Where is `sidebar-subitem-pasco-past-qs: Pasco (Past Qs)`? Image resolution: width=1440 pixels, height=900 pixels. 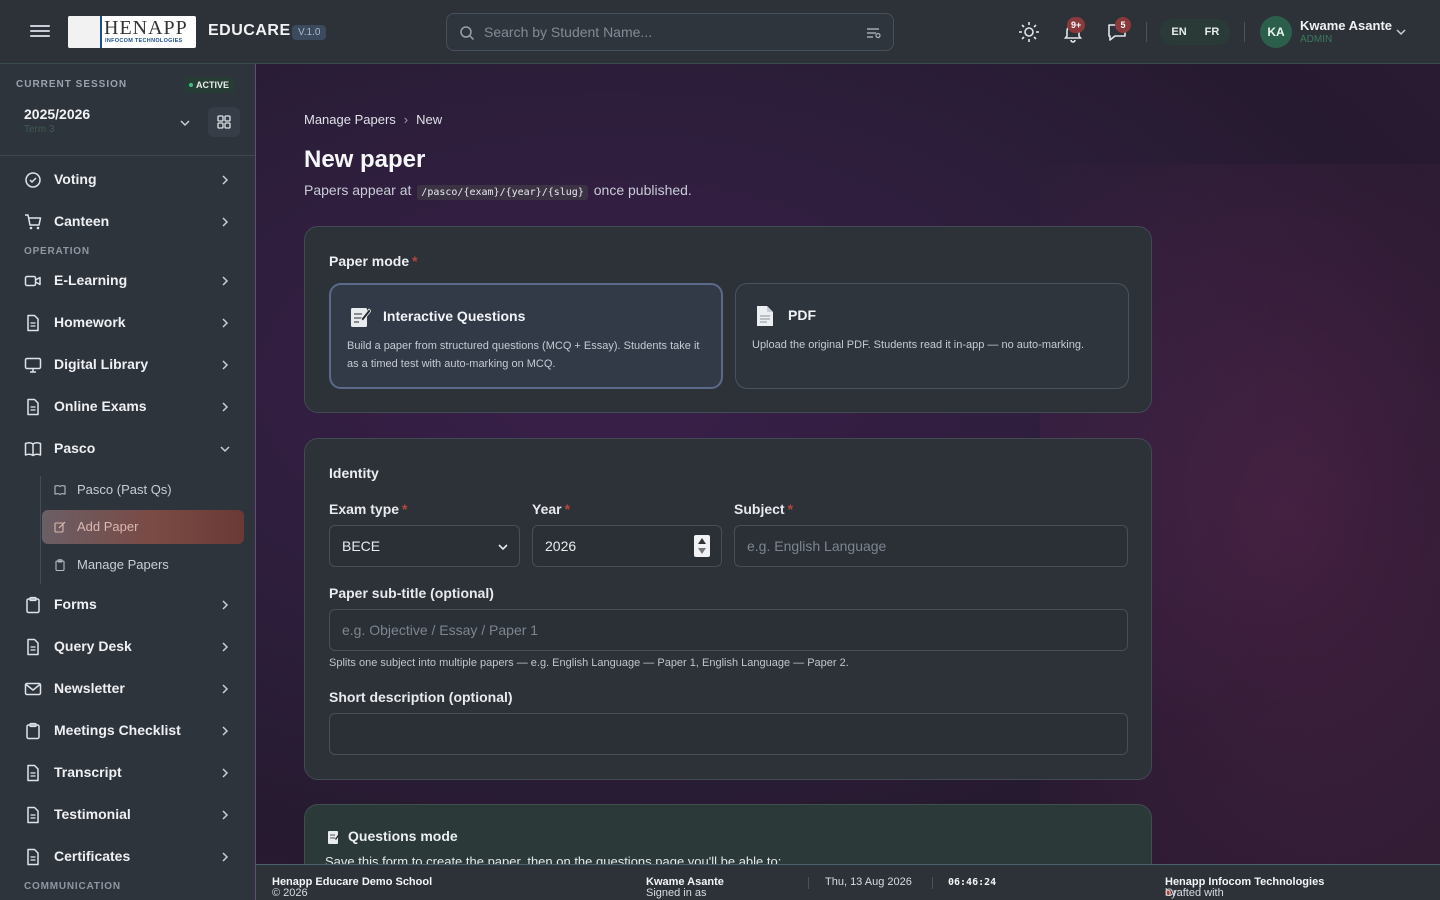 sidebar-subitem-pasco-past-qs: Pasco (Past Qs) is located at coordinates (143, 490).